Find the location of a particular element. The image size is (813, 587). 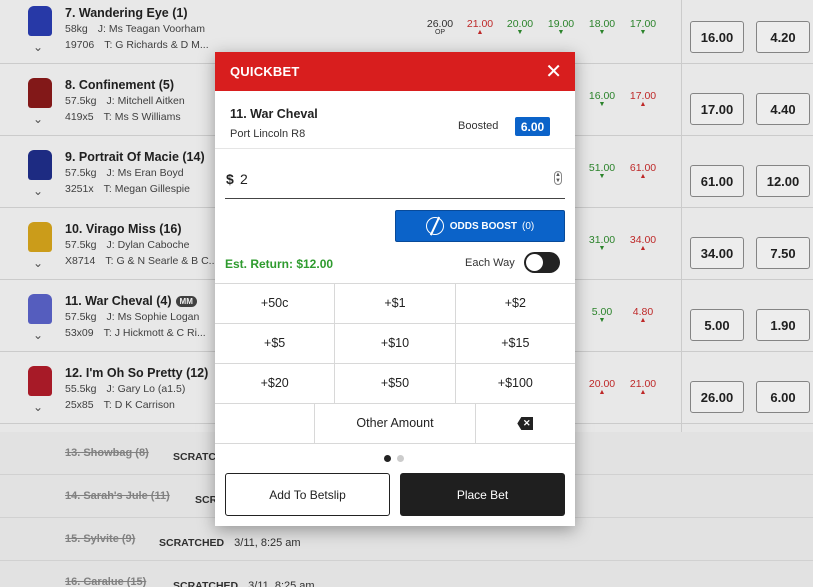

currency-symbol: $ is located at coordinates (230, 179).